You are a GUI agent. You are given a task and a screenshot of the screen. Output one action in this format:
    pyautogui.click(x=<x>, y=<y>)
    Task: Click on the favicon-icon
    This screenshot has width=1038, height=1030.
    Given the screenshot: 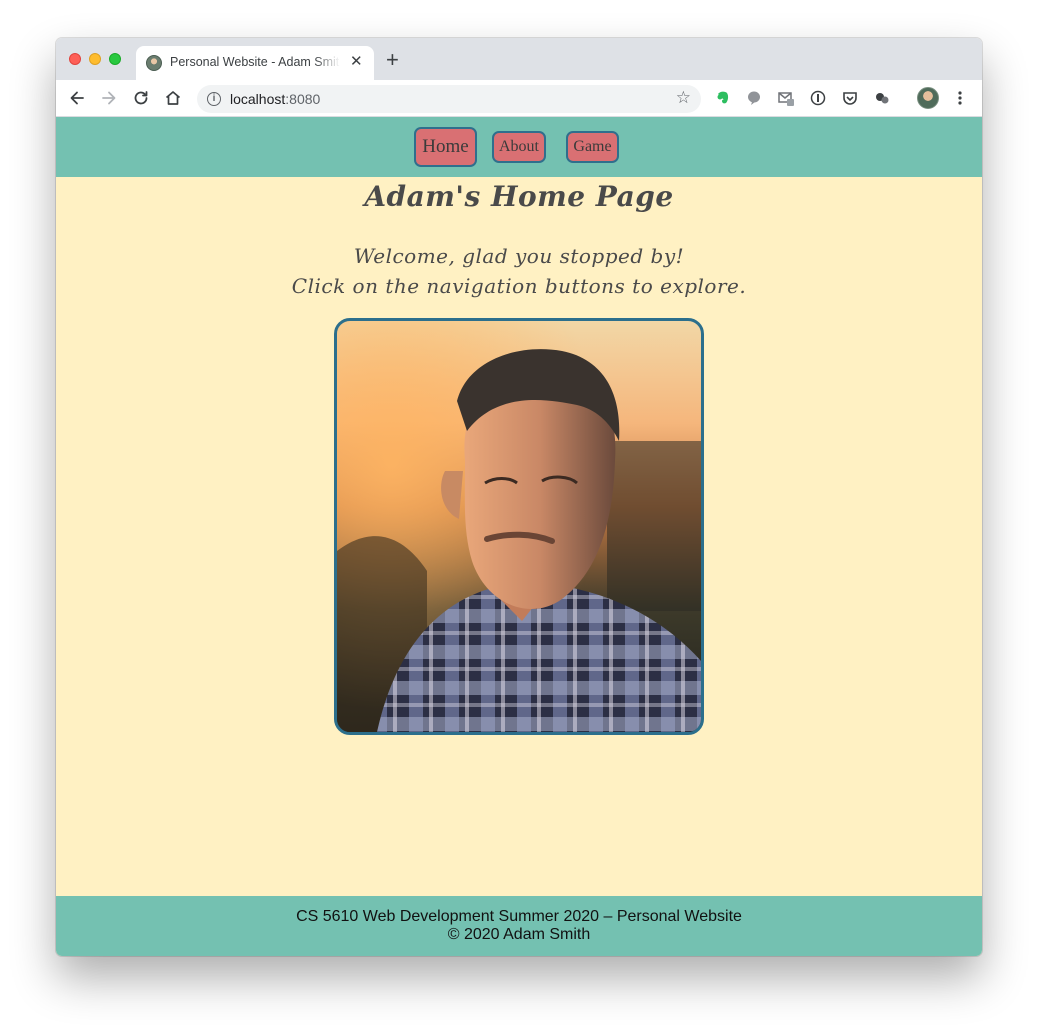 What is the action you would take?
    pyautogui.click(x=154, y=63)
    